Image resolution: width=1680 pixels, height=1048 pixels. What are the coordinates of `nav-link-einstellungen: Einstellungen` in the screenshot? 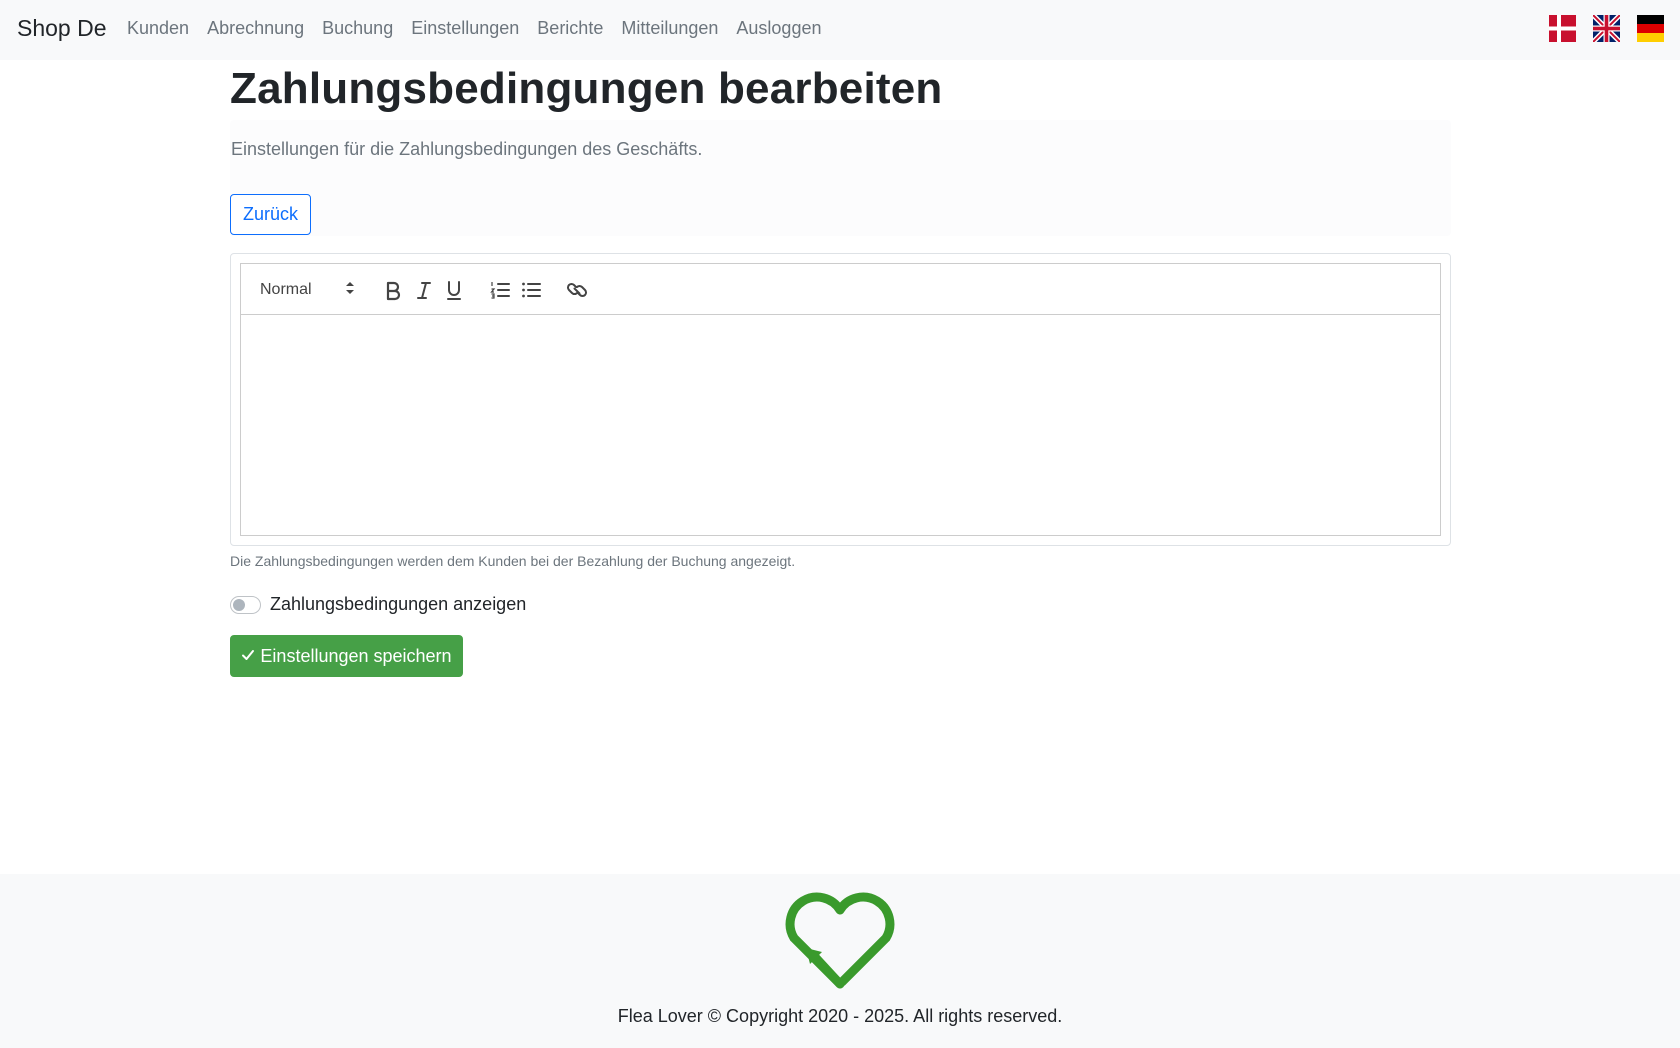 It's located at (465, 28).